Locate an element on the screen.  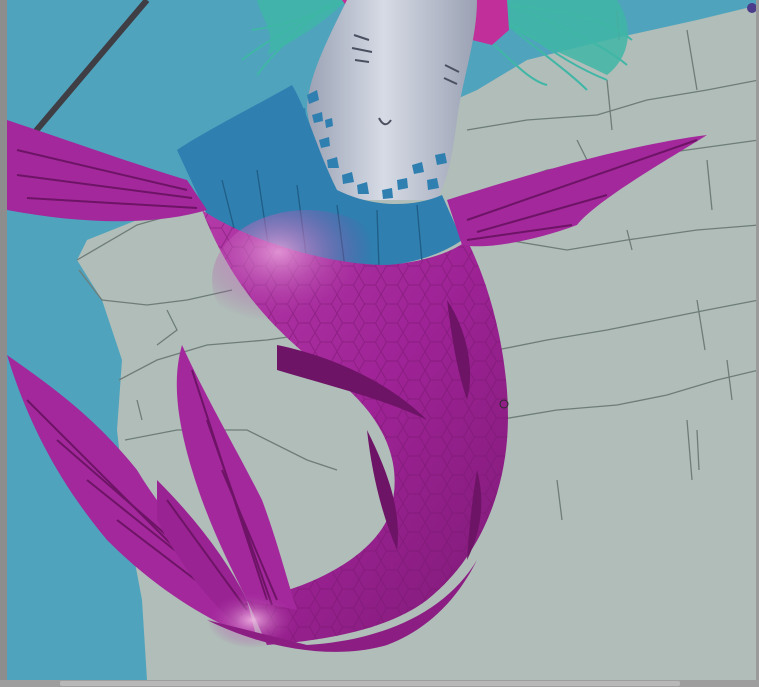
horizontal-scrollbar-thumb is located at coordinates (370, 683).